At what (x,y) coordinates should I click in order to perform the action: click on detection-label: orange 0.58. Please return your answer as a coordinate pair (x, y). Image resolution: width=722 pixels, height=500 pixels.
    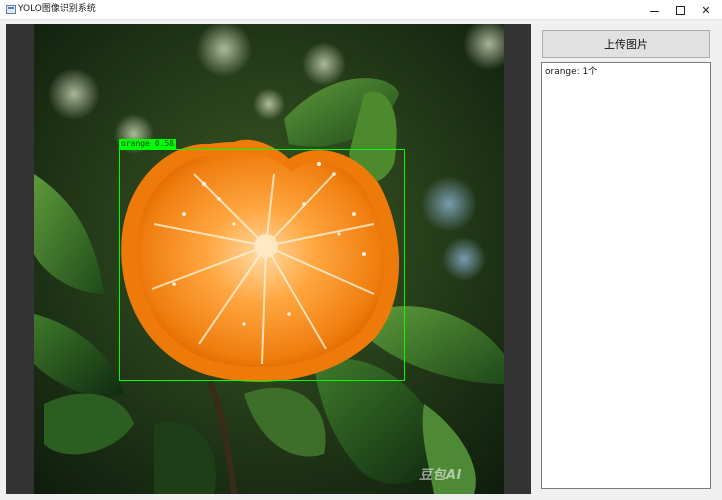
    Looking at the image, I should click on (147, 144).